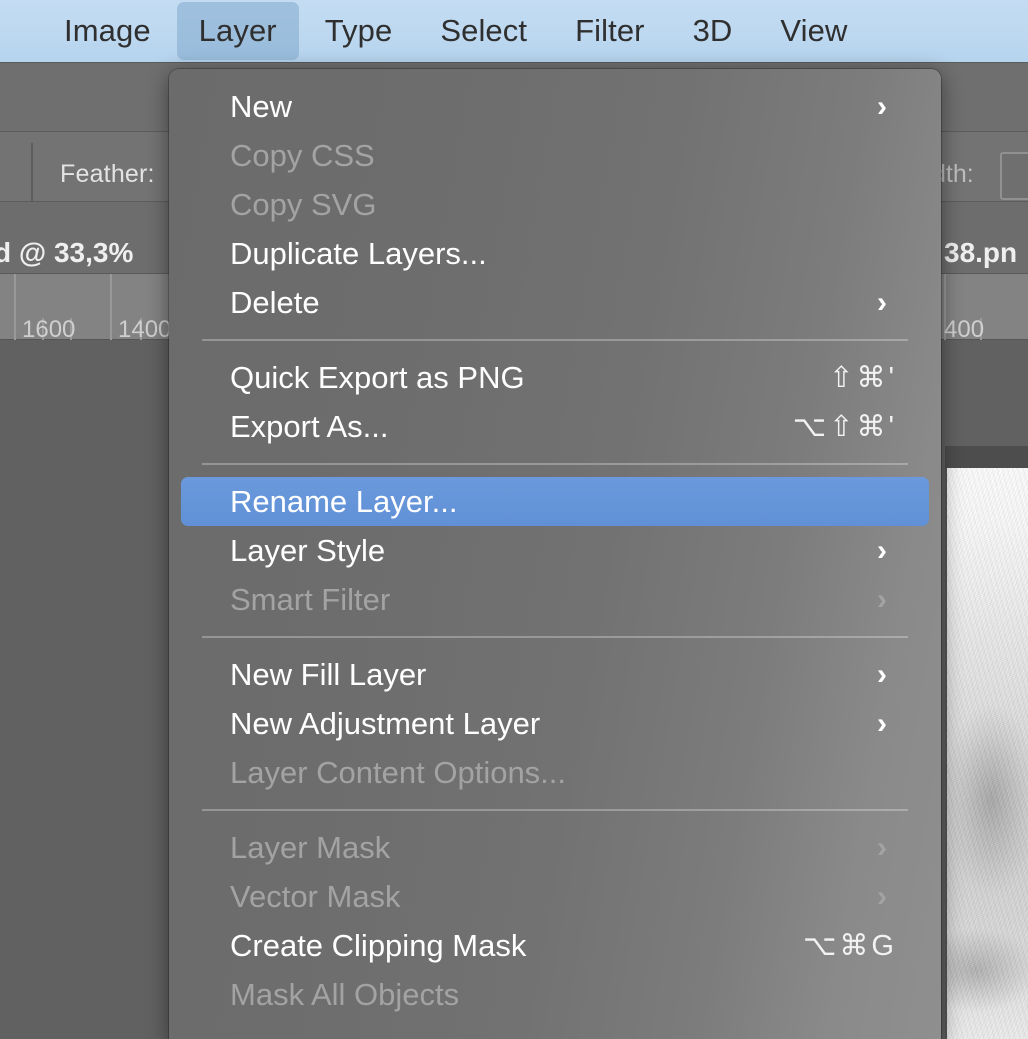 This screenshot has height=1039, width=1028. I want to click on options-bar-divider, so click(32, 174).